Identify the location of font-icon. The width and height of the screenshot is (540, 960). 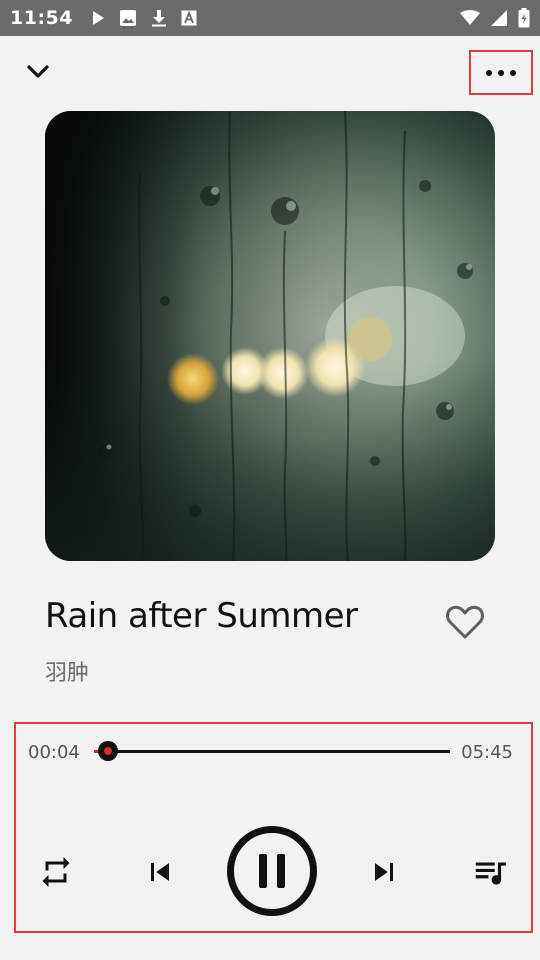
(189, 18).